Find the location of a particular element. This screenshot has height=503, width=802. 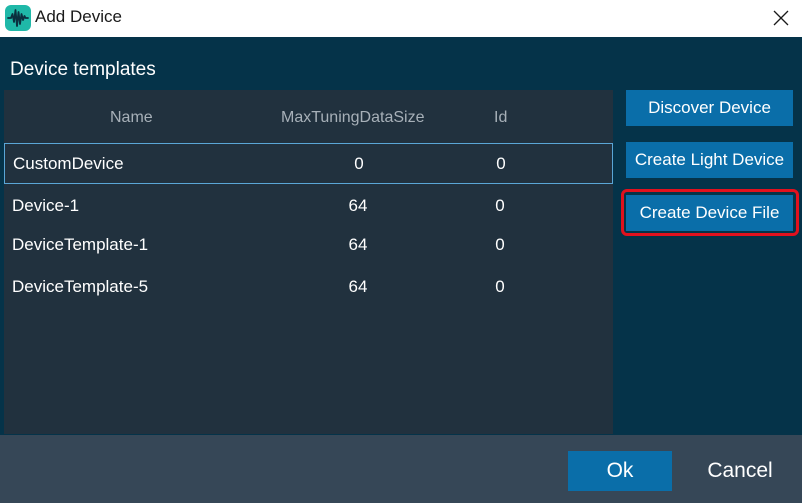

waveform-icon is located at coordinates (18, 18).